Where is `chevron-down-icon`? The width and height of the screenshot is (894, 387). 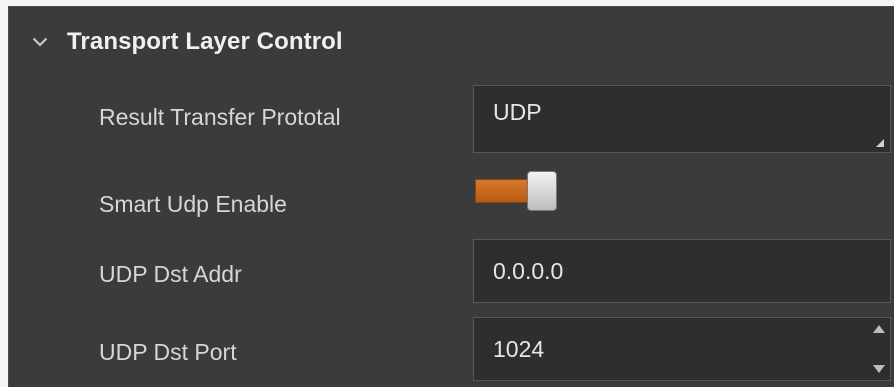 chevron-down-icon is located at coordinates (40, 42).